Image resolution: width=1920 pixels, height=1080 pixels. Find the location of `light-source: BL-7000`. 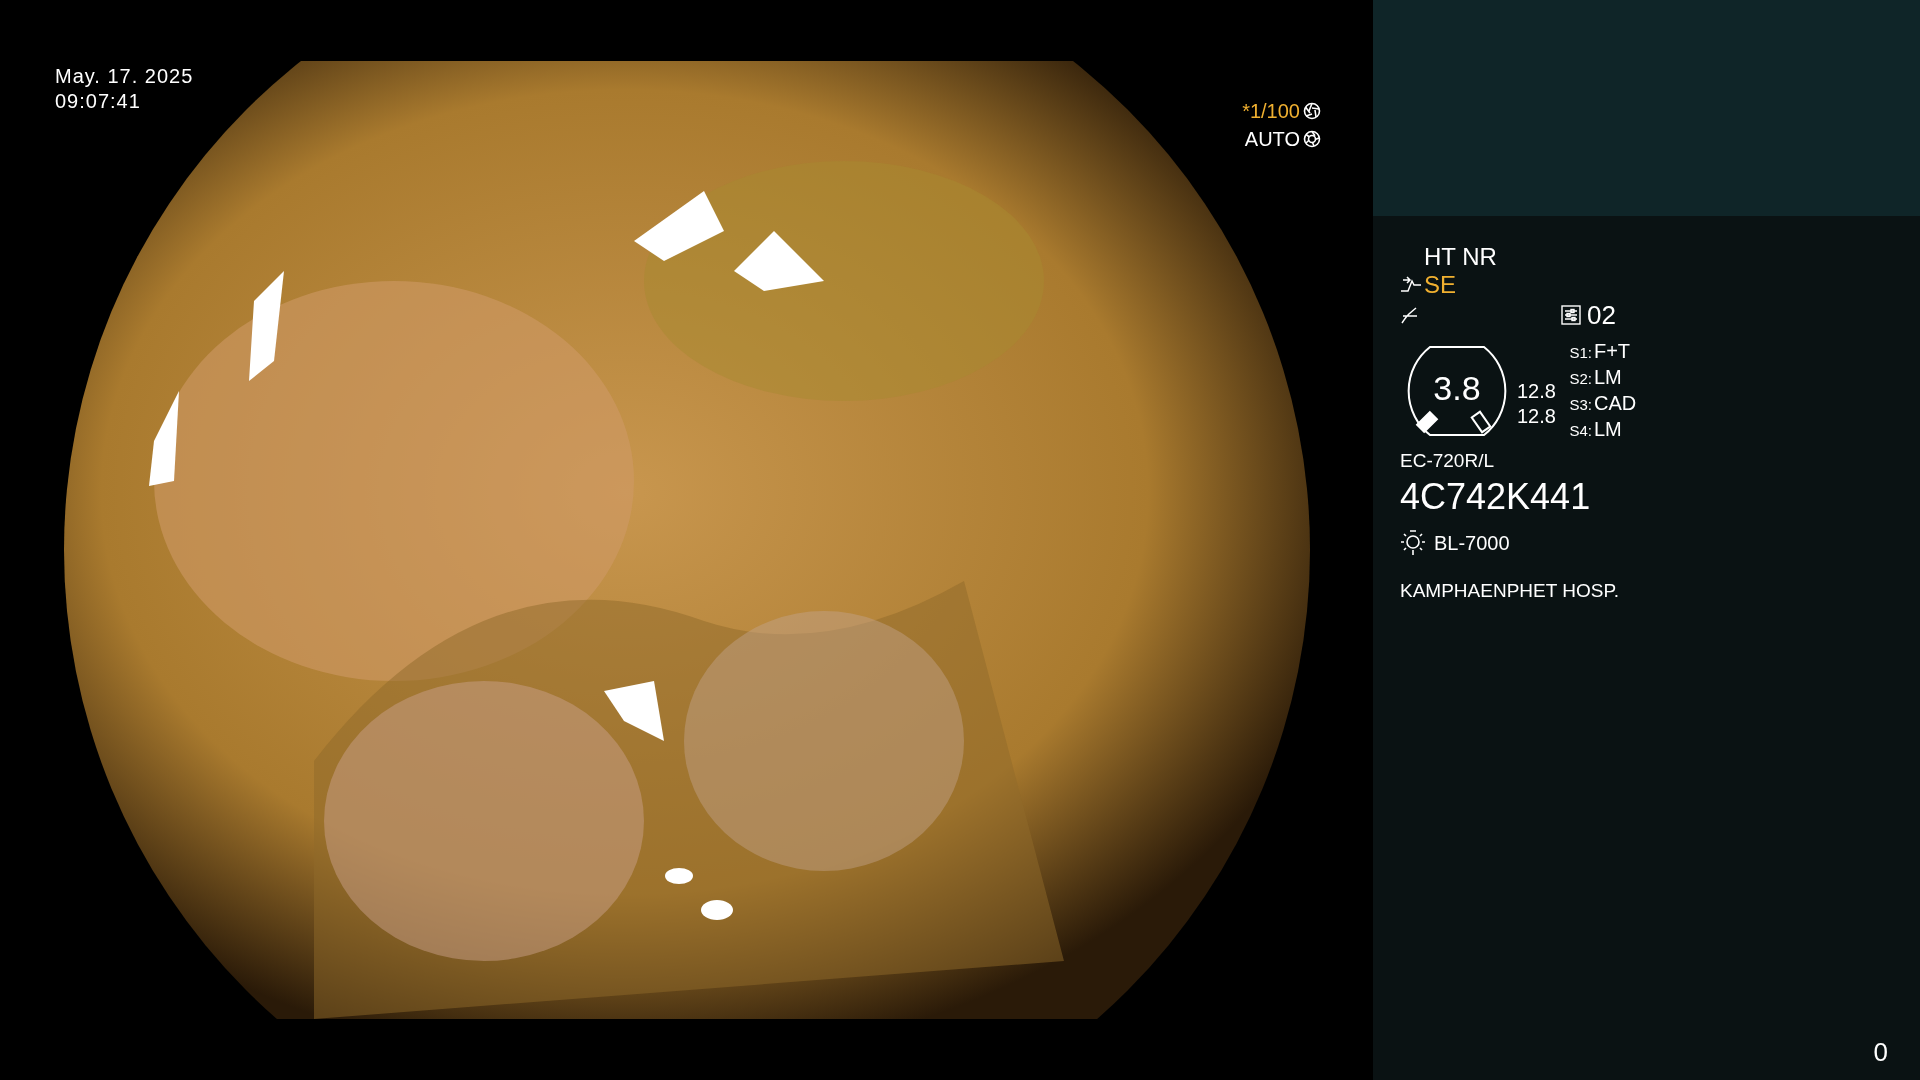

light-source: BL-7000 is located at coordinates (1472, 543).